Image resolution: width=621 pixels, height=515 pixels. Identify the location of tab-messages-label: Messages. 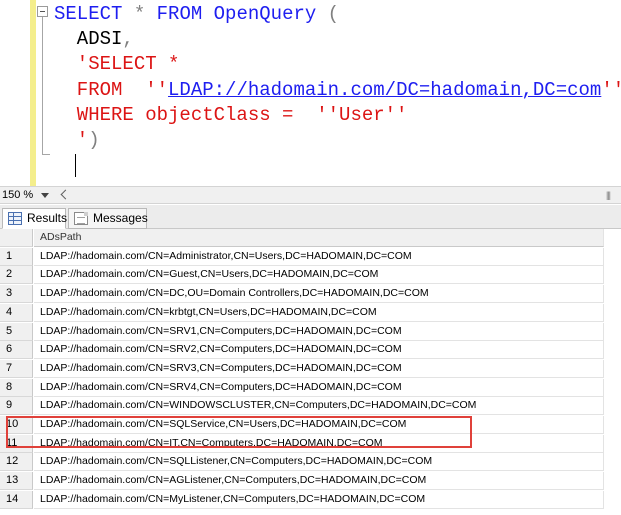
(120, 218).